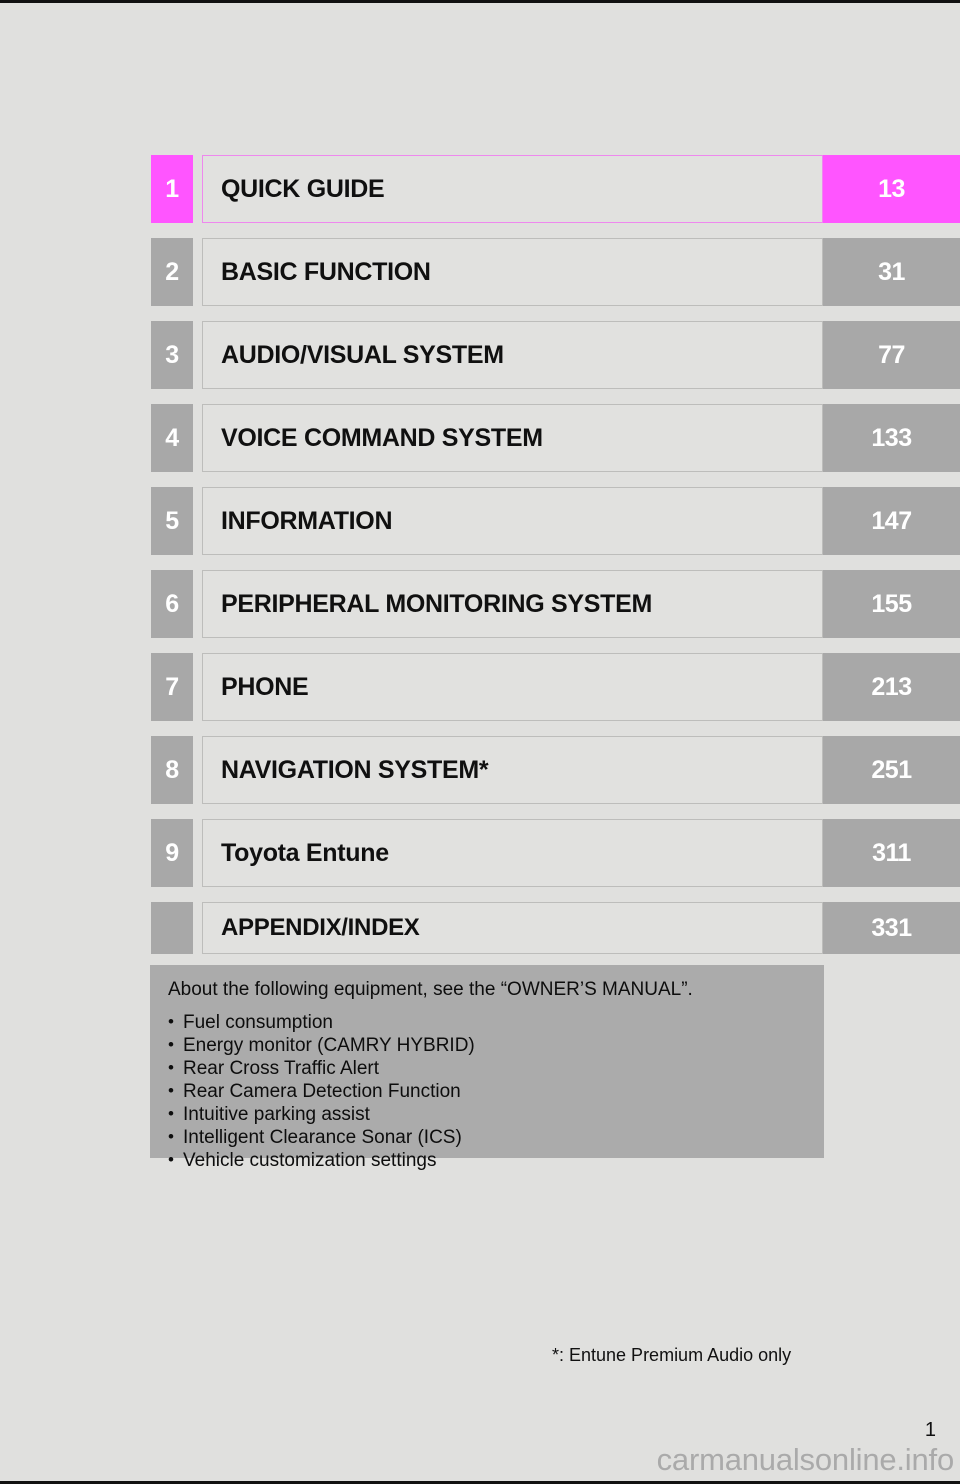 The image size is (960, 1484). Describe the element at coordinates (512, 521) in the screenshot. I see `toc-title-plate: INFORMATION` at that location.